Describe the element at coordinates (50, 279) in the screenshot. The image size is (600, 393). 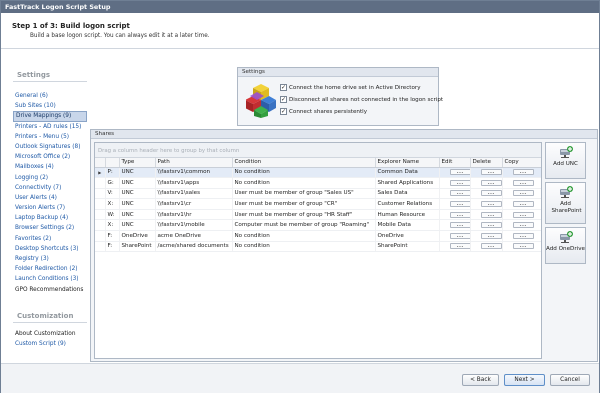
I see `sidebar-item-launch-conditions: Launch Conditions (3)` at that location.